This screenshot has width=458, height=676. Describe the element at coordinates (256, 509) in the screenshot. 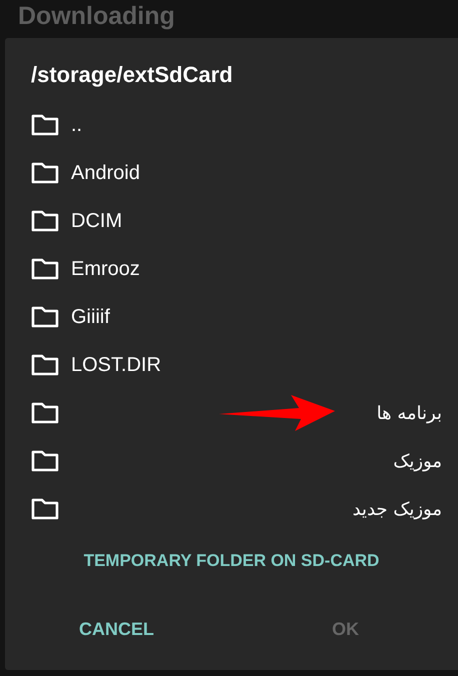

I see `folder-name: موزیک جدید` at that location.